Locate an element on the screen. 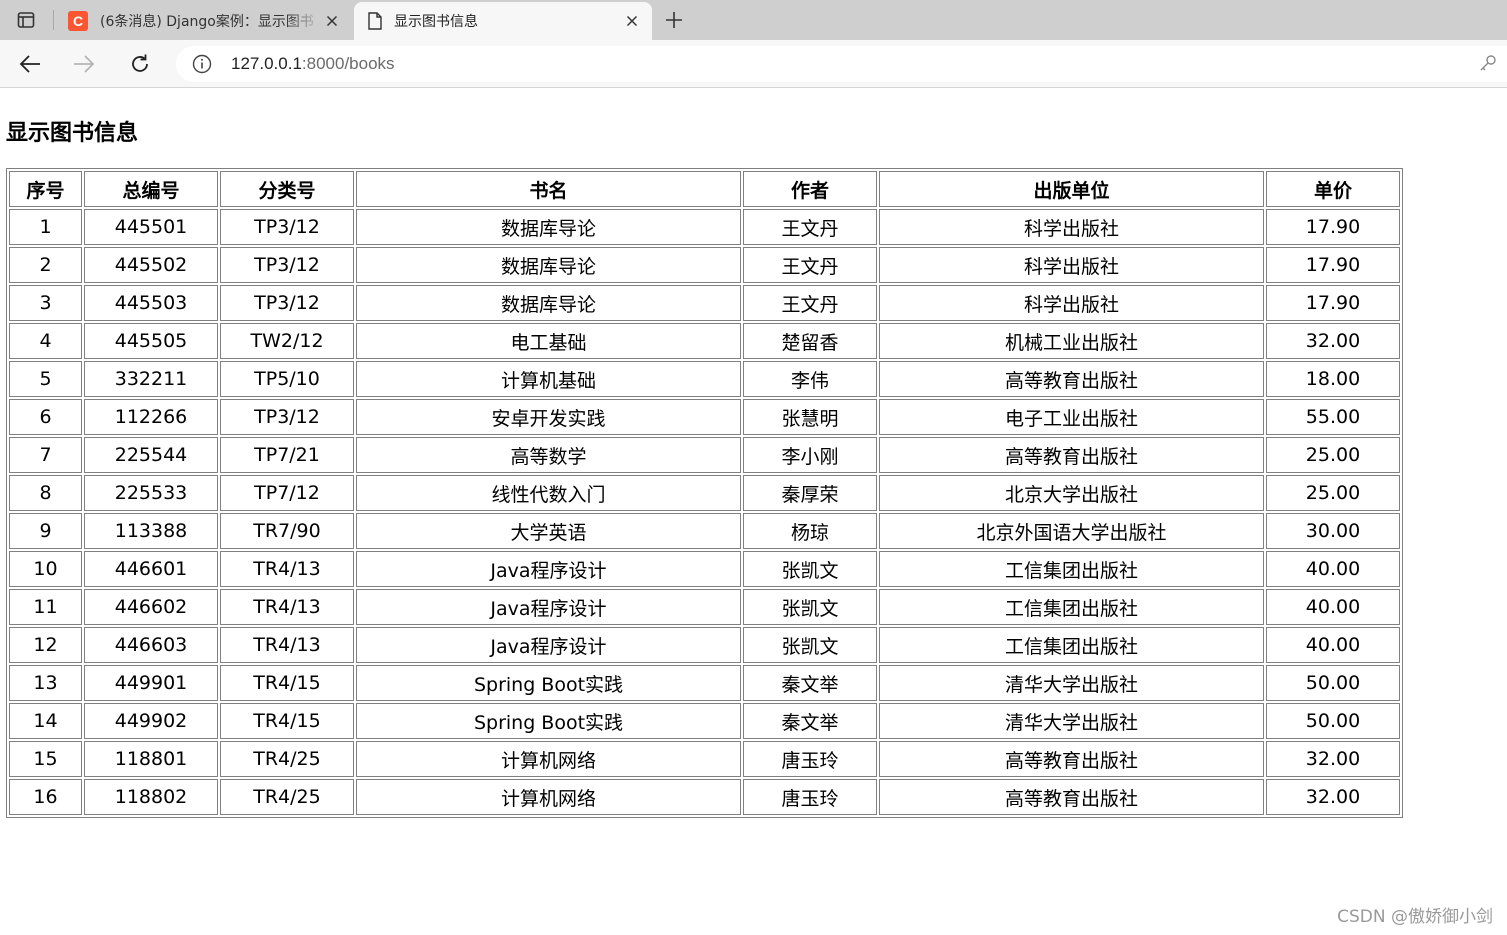 This screenshot has width=1507, height=935. table-row: 12 446603 TR4/13 Java程序设计 张凯文 工信集团出版社 40.00 is located at coordinates (704, 645).